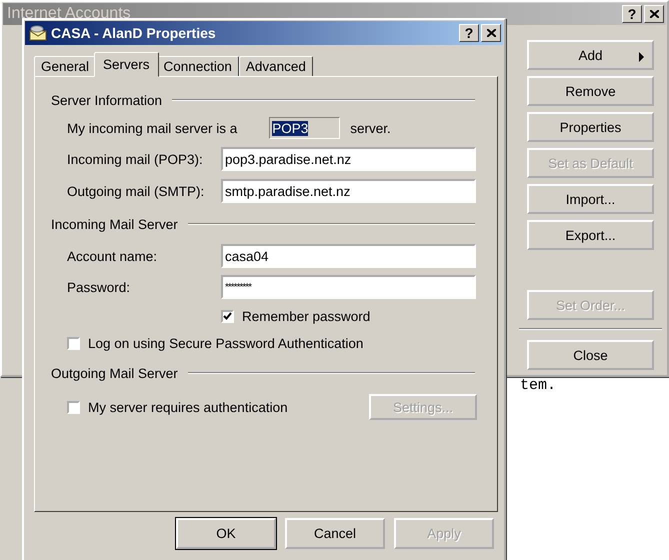  I want to click on push-button: Remove, so click(590, 91).